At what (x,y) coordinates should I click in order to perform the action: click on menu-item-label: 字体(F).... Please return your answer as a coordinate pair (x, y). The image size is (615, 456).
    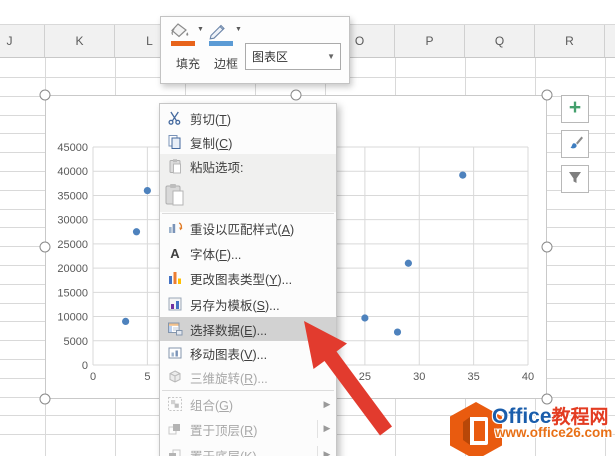
    Looking at the image, I should click on (216, 254).